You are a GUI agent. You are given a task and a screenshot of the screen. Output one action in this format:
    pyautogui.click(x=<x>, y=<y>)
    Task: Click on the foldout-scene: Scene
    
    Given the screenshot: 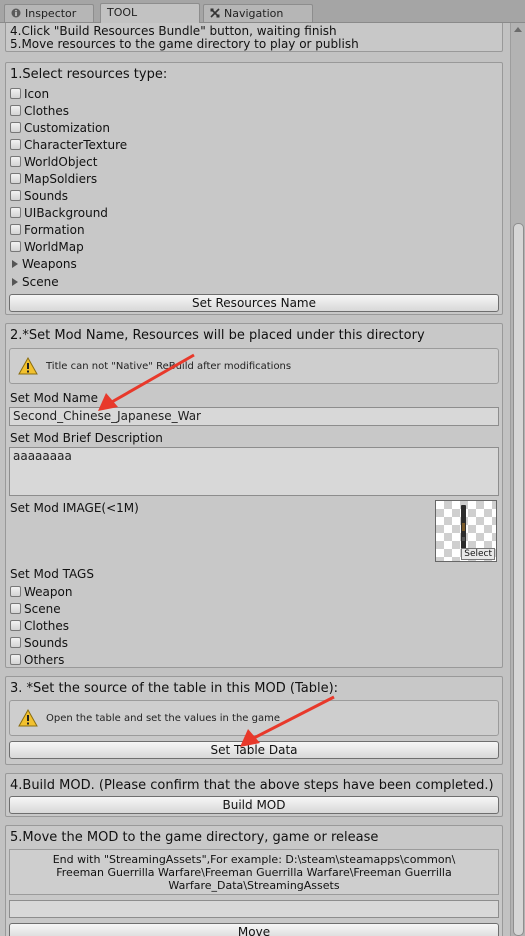 What is the action you would take?
    pyautogui.click(x=34, y=282)
    